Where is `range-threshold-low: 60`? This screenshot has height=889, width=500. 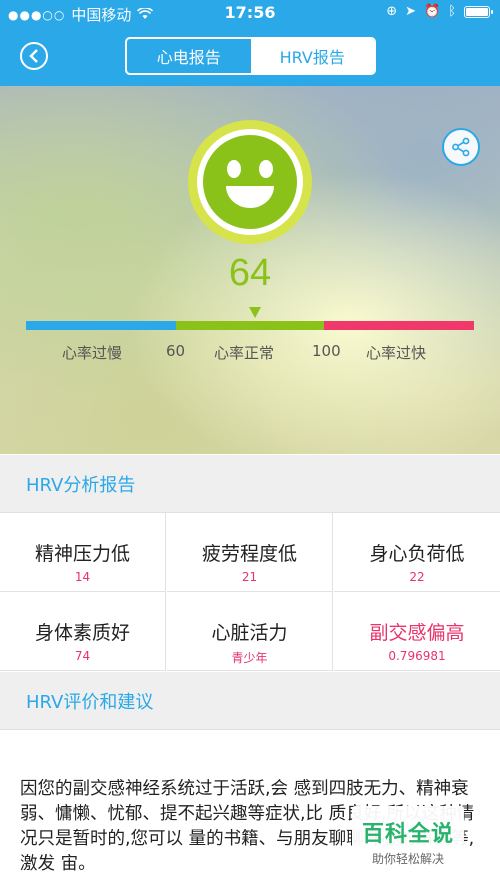 range-threshold-low: 60 is located at coordinates (176, 351).